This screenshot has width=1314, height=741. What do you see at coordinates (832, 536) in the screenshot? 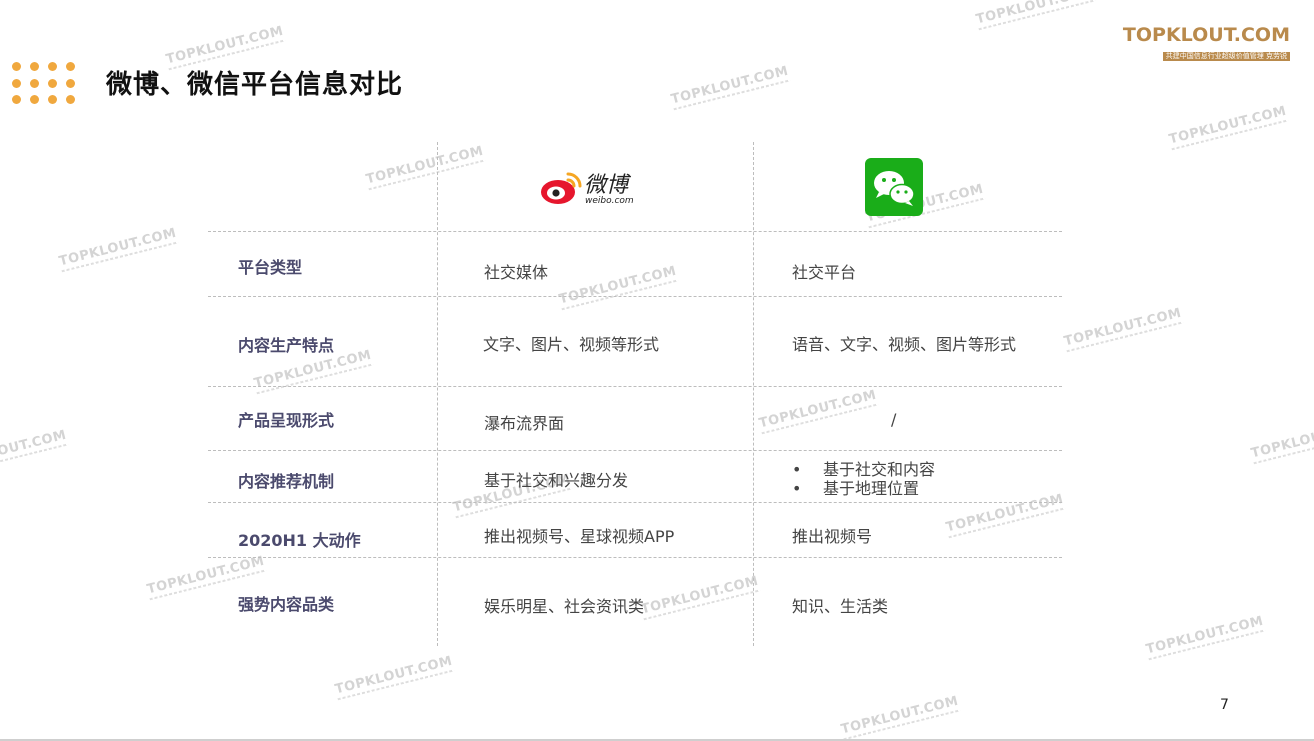
I see `wechat-cell: 推出视频号` at bounding box center [832, 536].